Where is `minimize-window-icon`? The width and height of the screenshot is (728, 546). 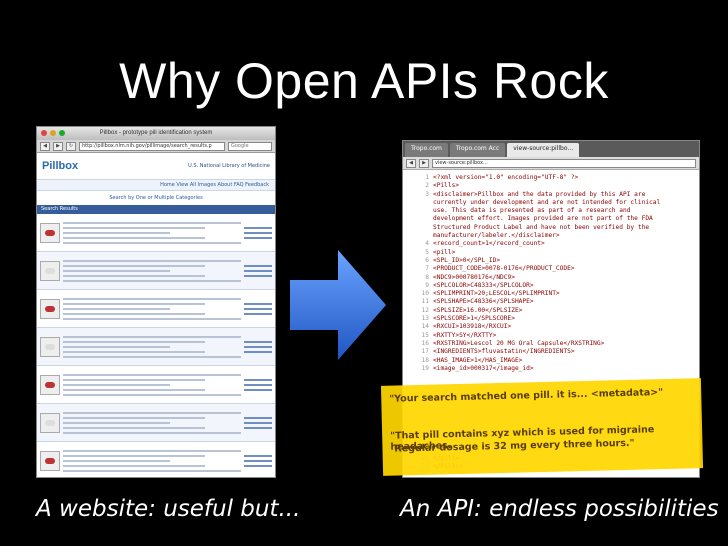 minimize-window-icon is located at coordinates (53, 133).